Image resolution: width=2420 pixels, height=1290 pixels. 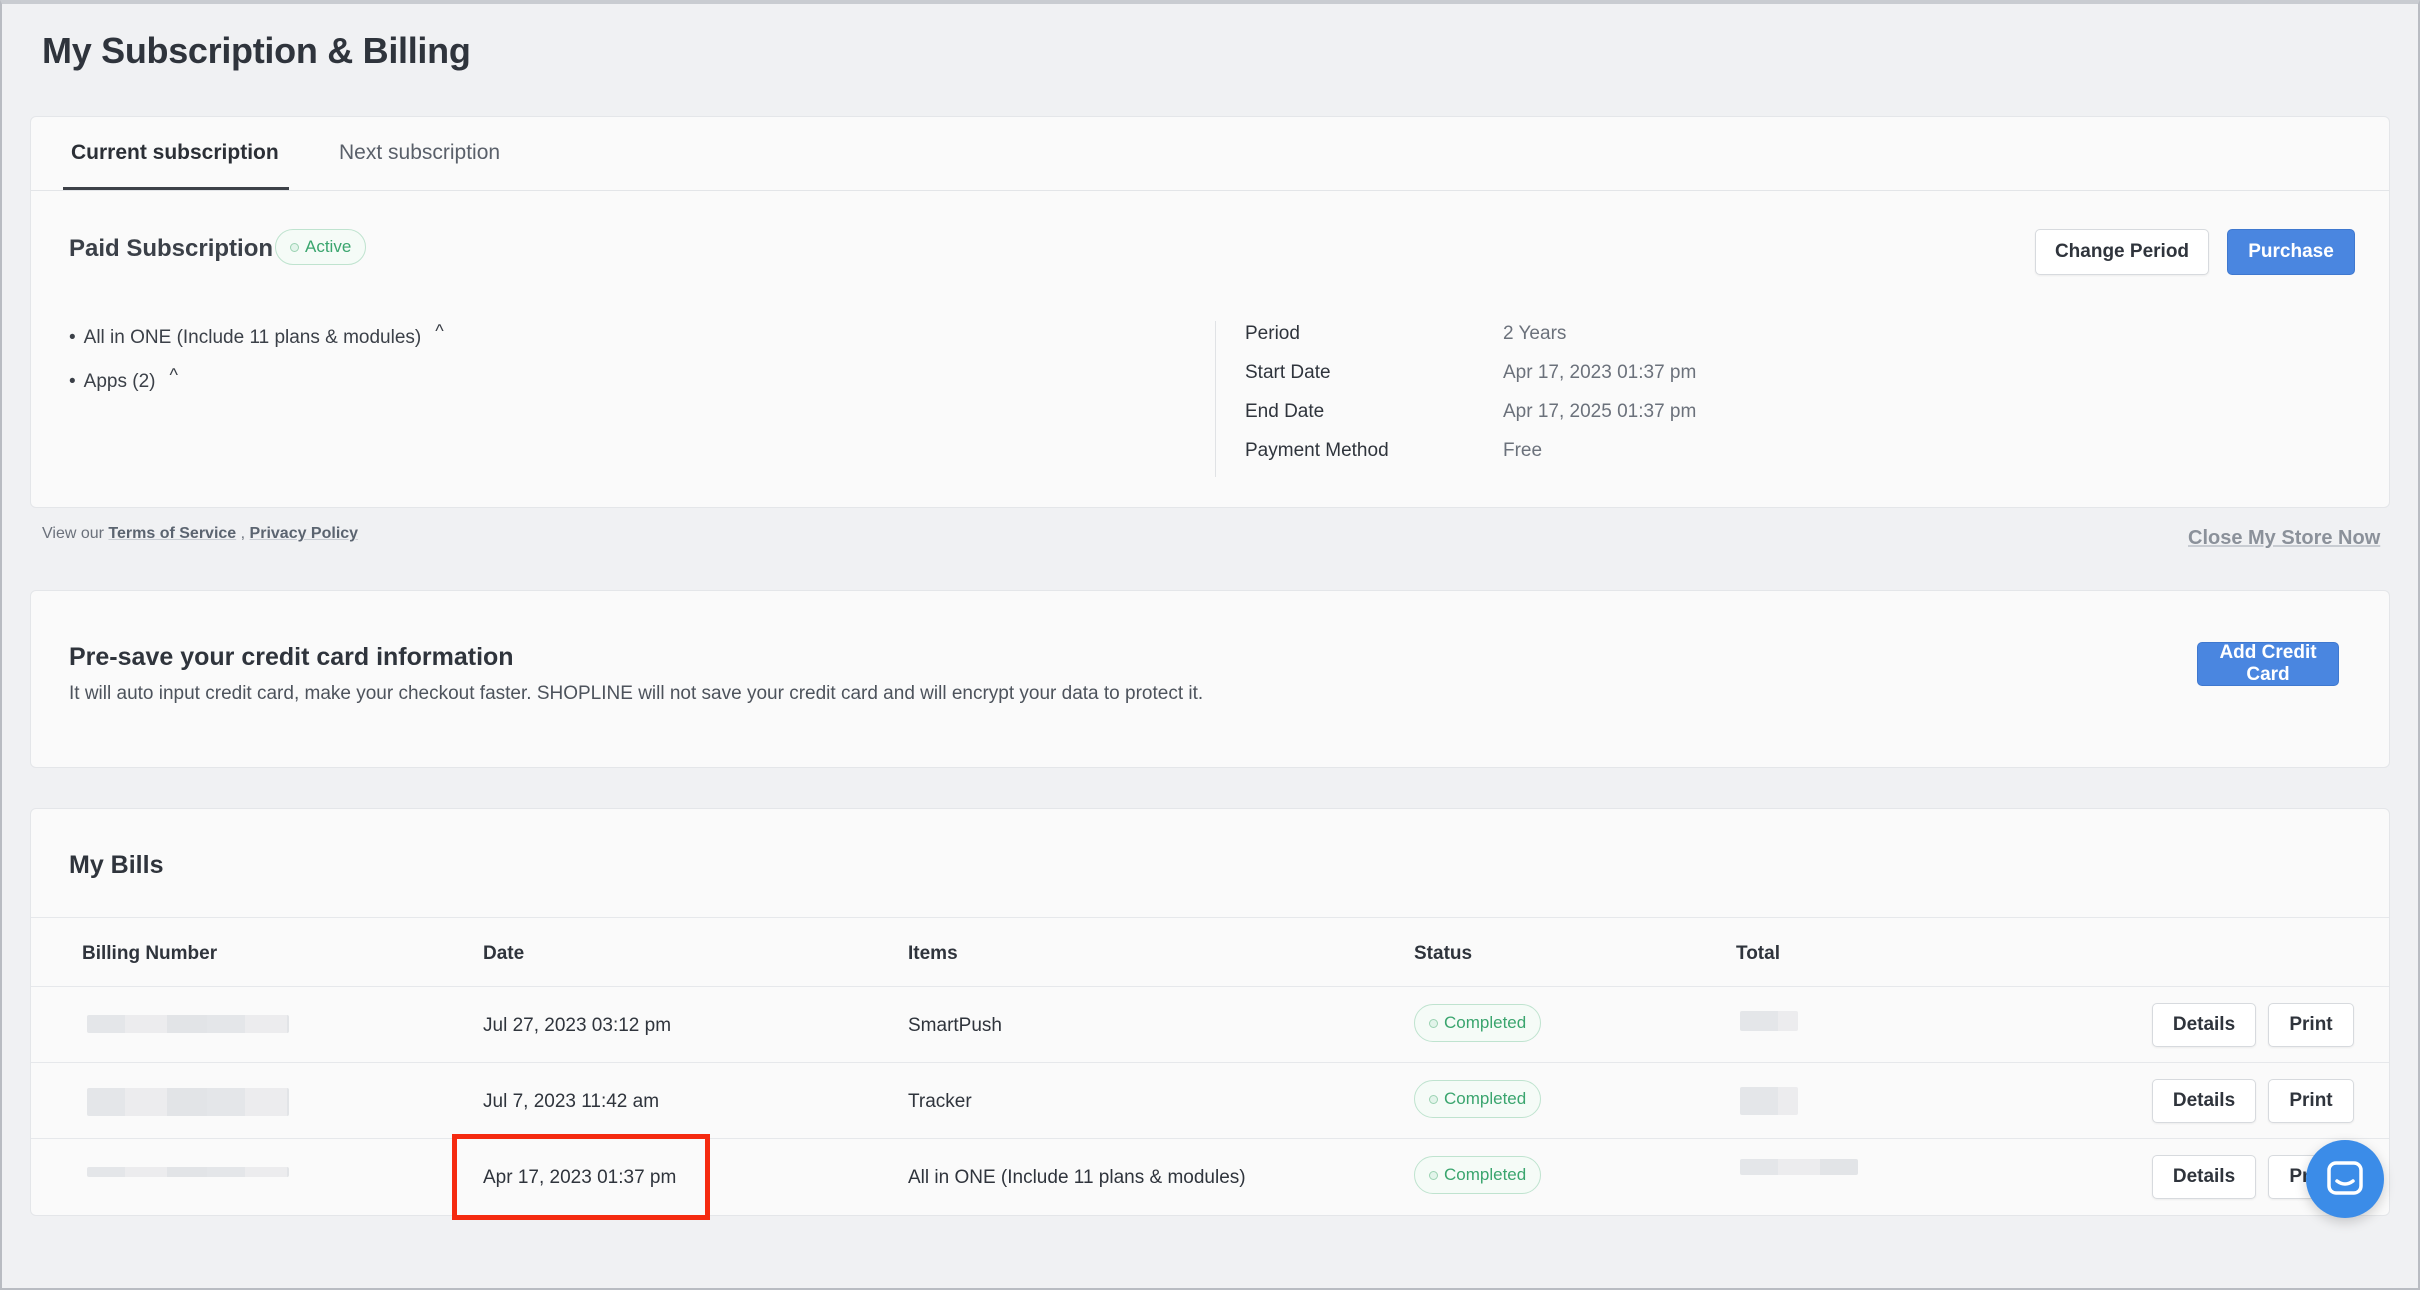 I want to click on chat-bubble-icon, so click(x=2345, y=1179).